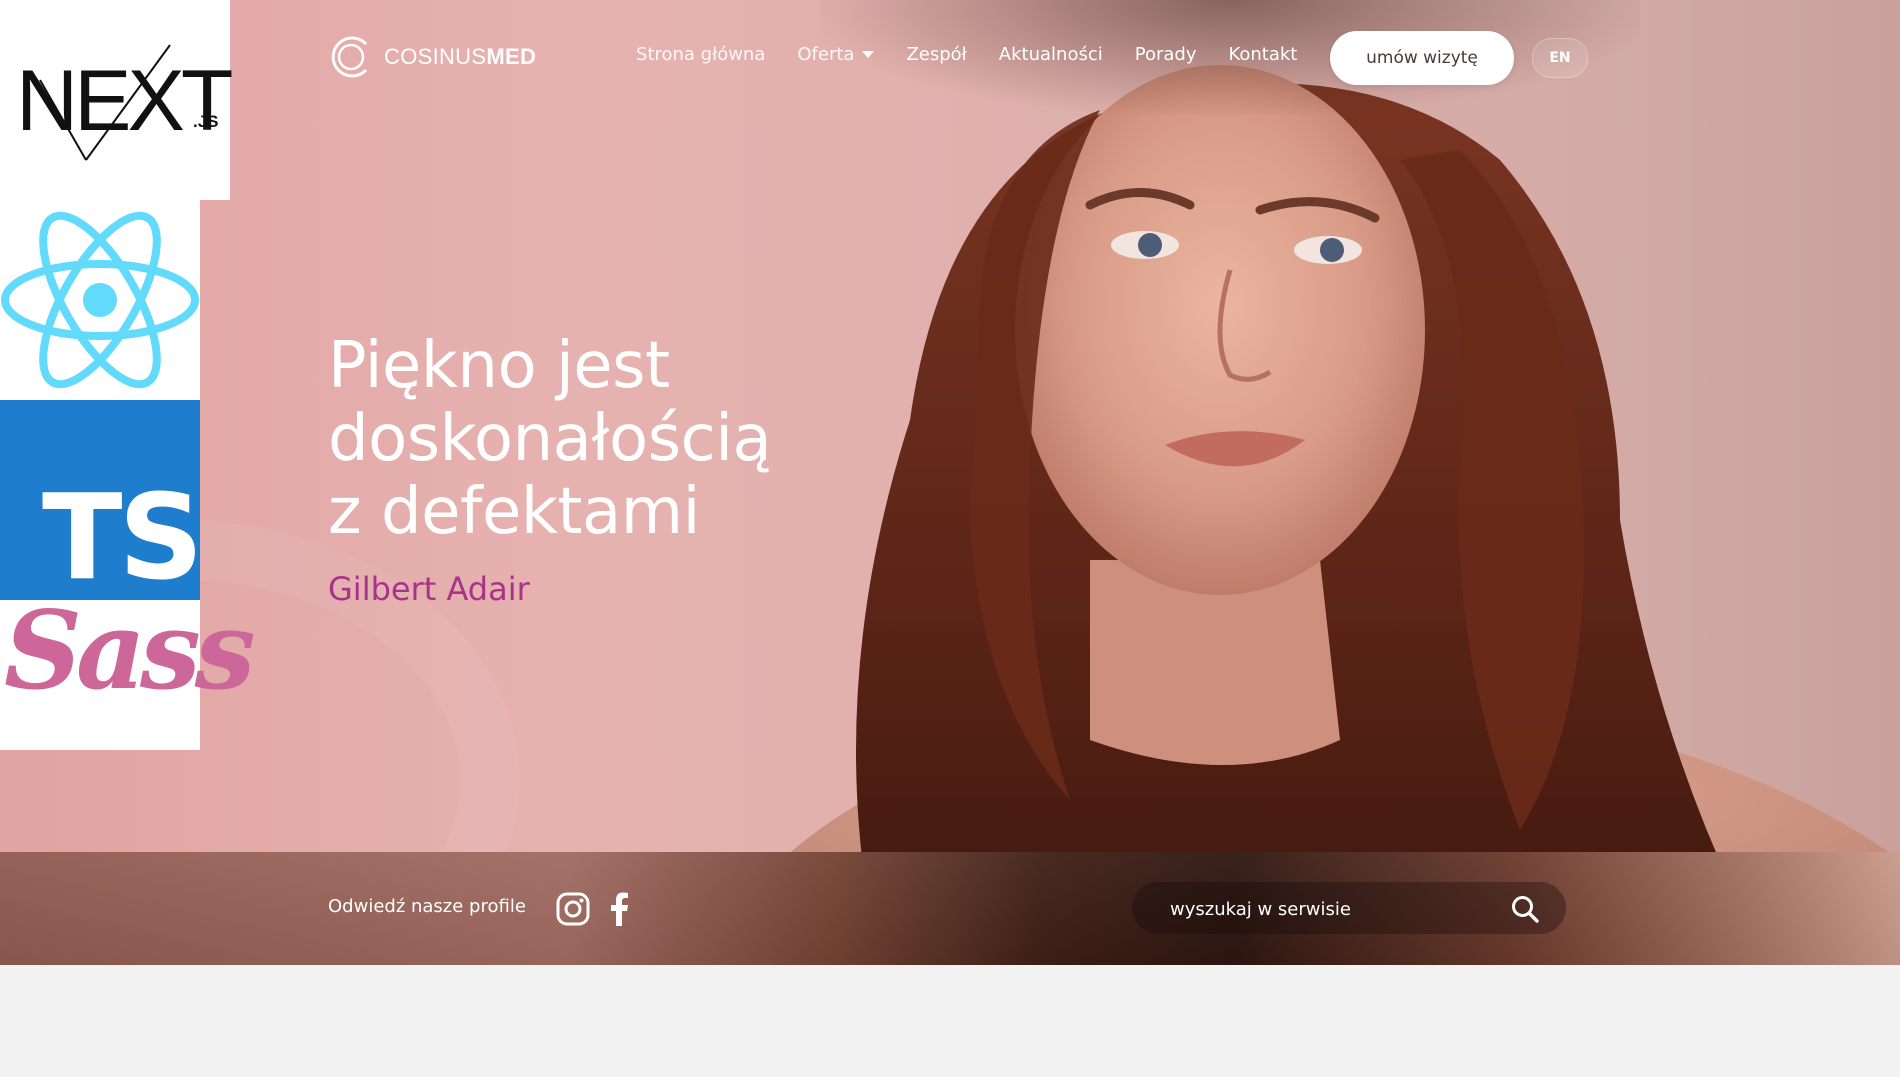  Describe the element at coordinates (619, 909) in the screenshot. I see `facebook-icon` at that location.